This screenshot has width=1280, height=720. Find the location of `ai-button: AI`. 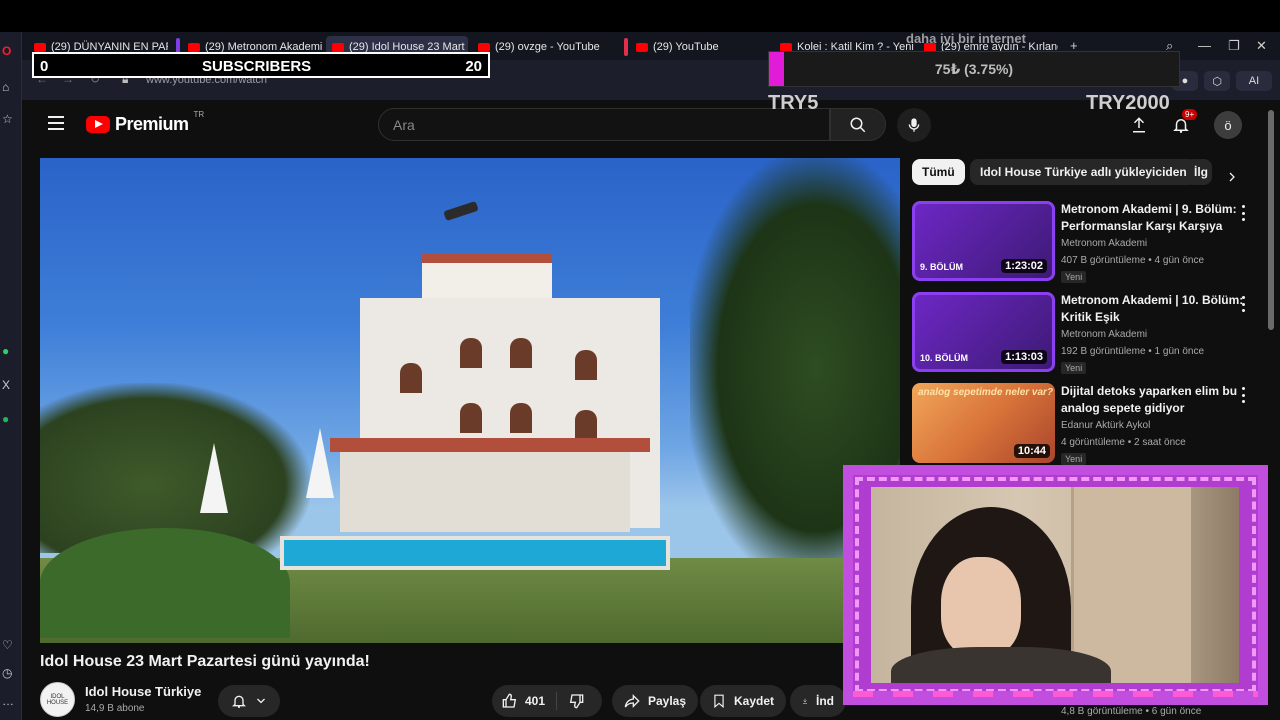

ai-button: AI is located at coordinates (1254, 81).